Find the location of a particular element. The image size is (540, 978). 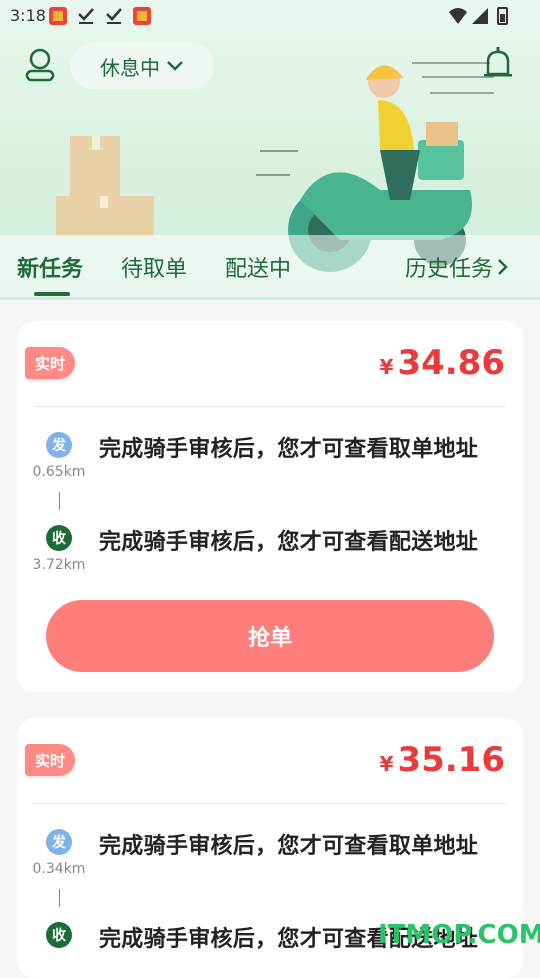

price-amount: 34.86 is located at coordinates (451, 363).